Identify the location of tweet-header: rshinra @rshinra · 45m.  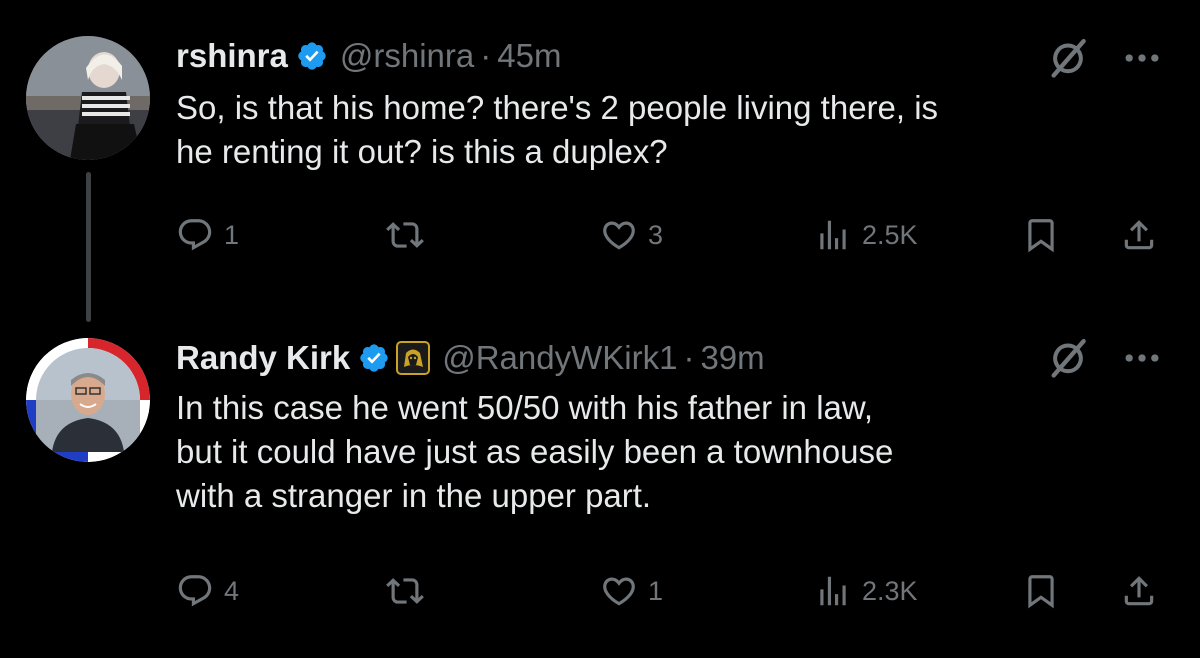
(368, 56).